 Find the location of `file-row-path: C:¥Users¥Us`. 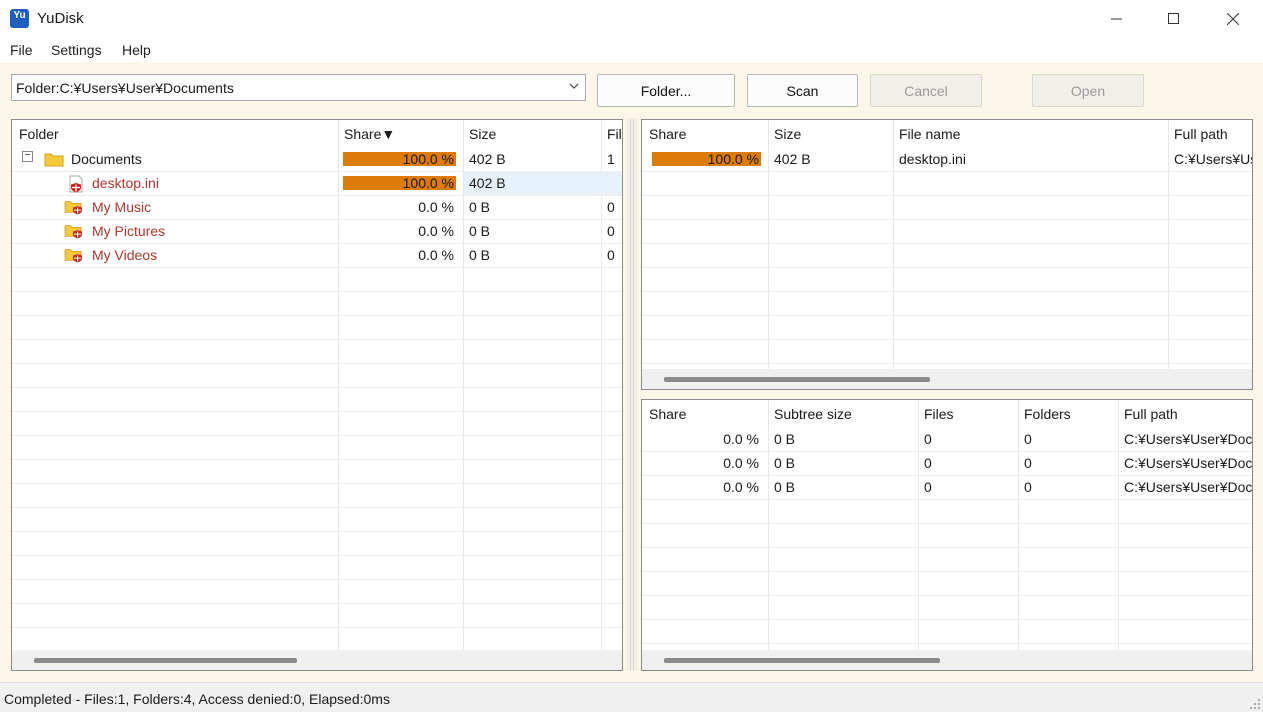

file-row-path: C:¥Users¥Us is located at coordinates (1213, 159).